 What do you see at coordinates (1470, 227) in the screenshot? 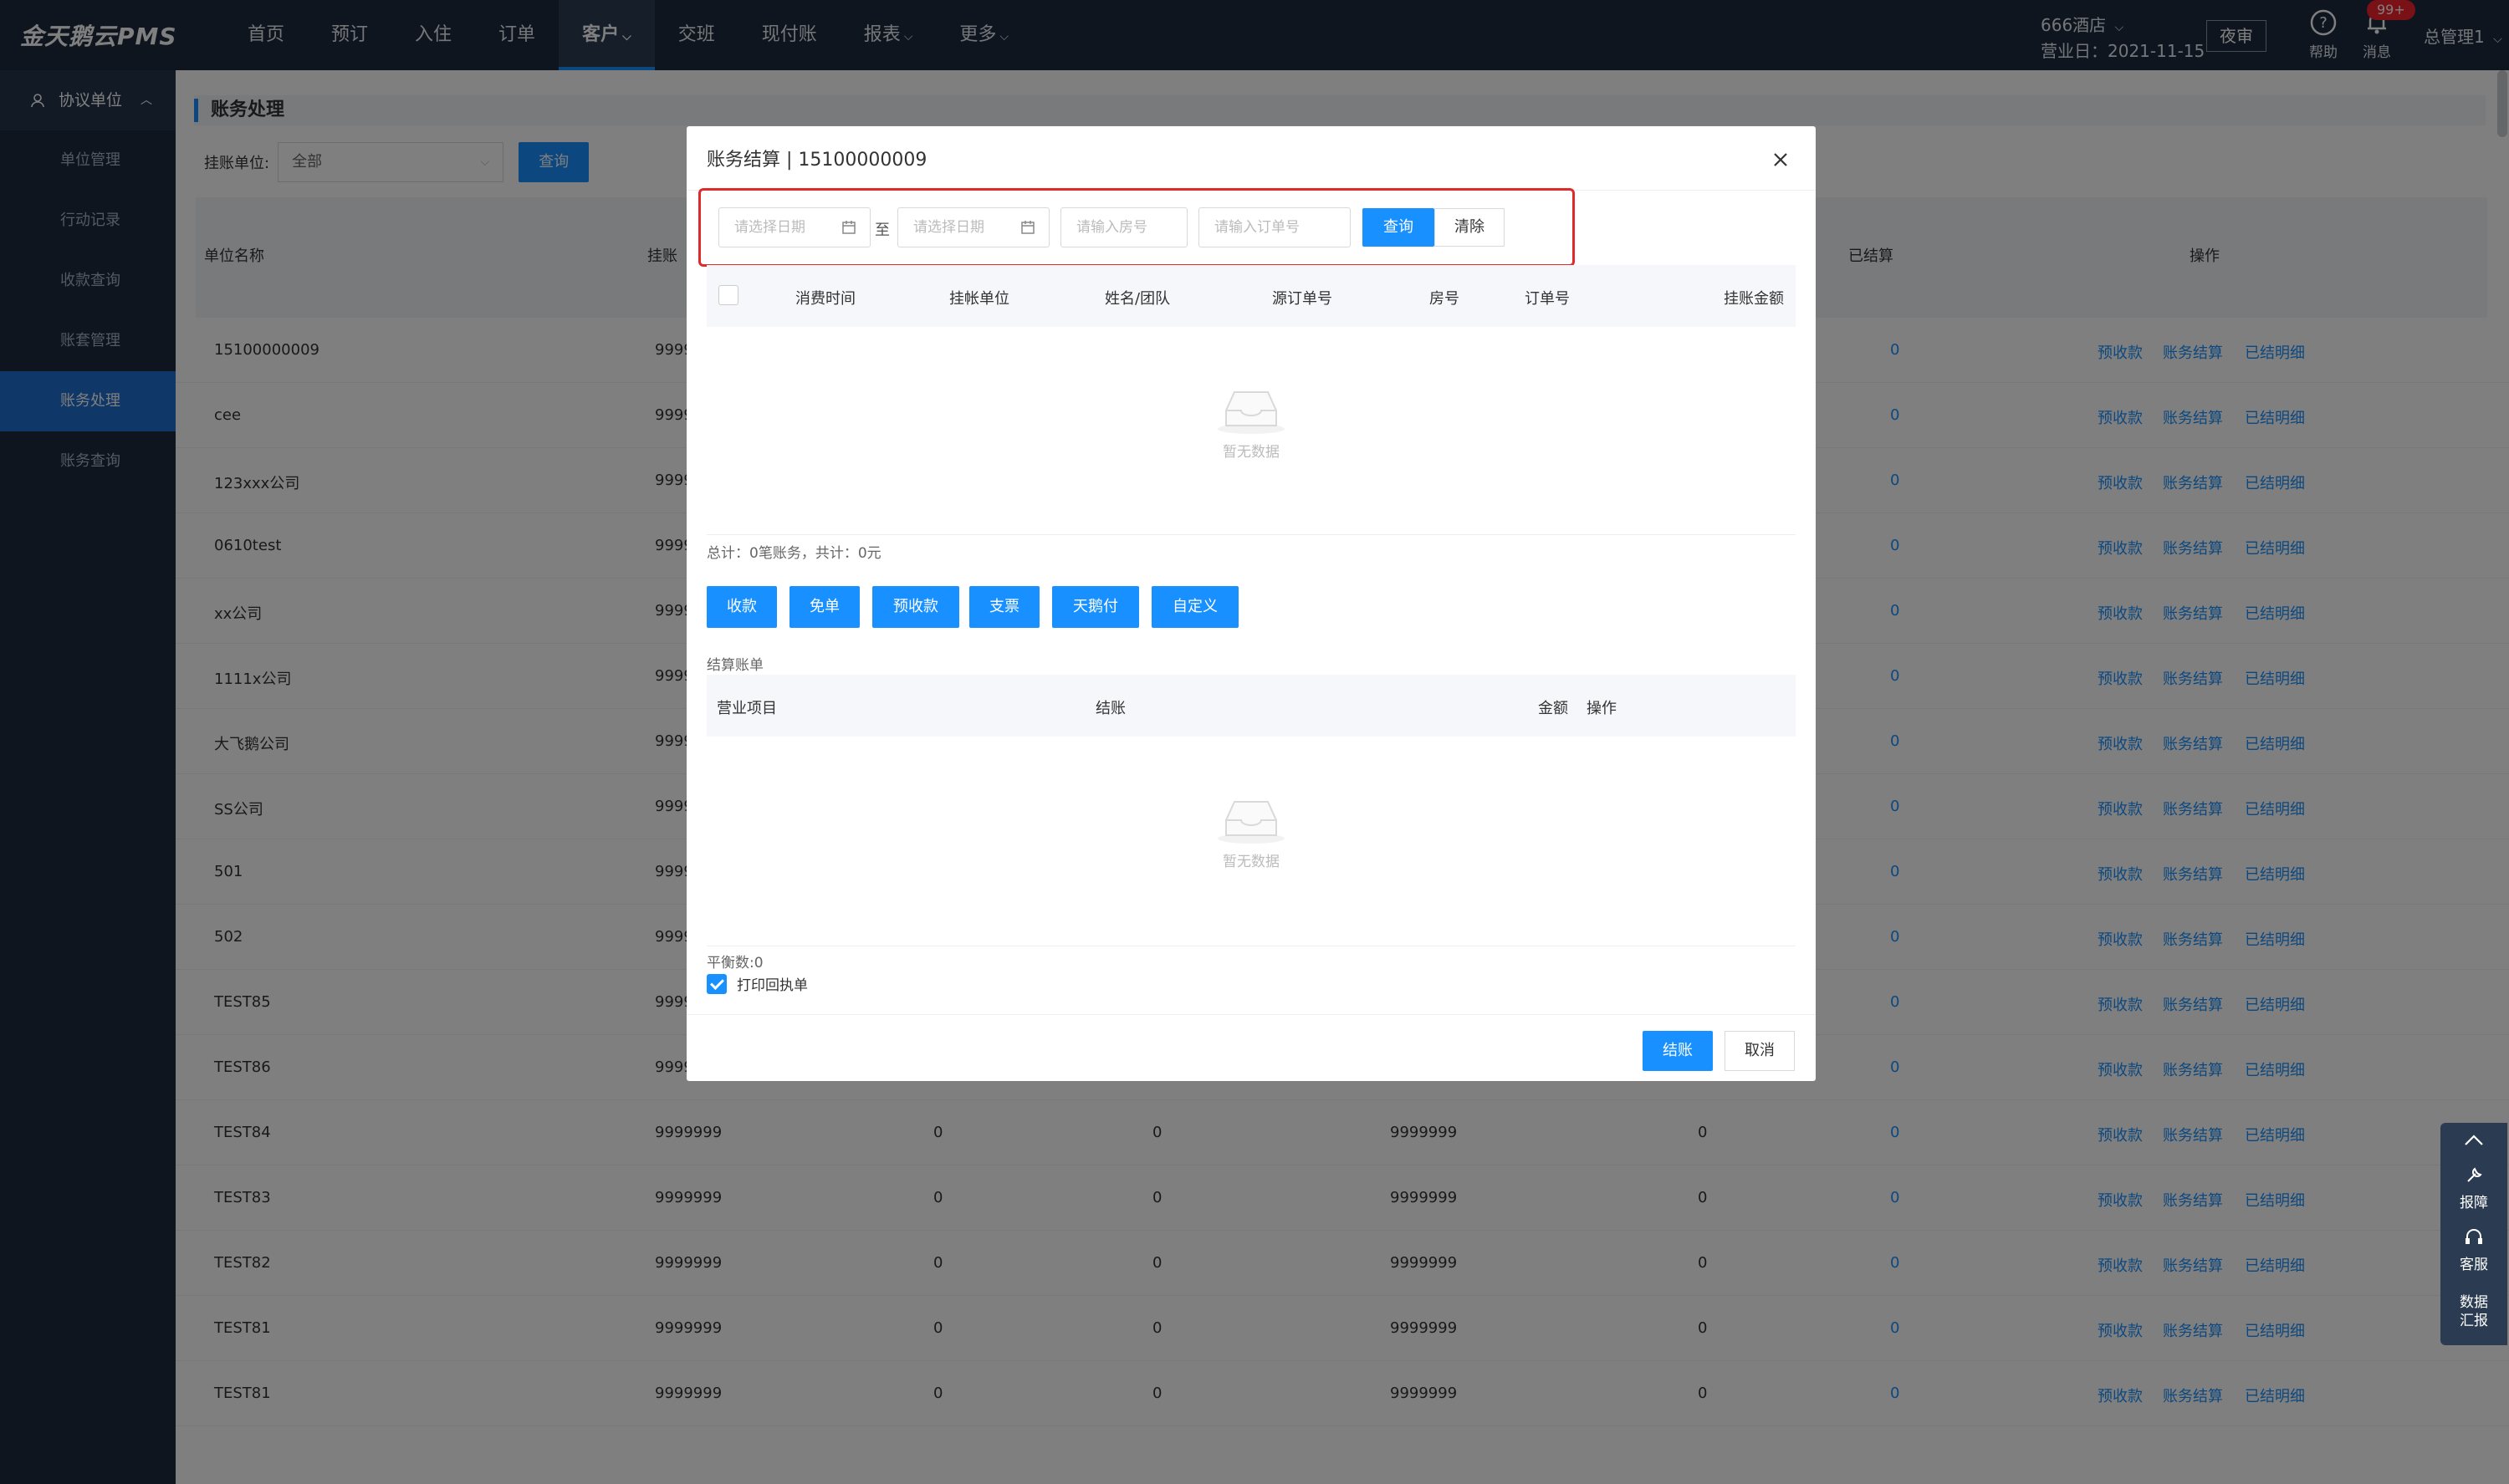
I see `dialog-clear-button: 清除` at bounding box center [1470, 227].